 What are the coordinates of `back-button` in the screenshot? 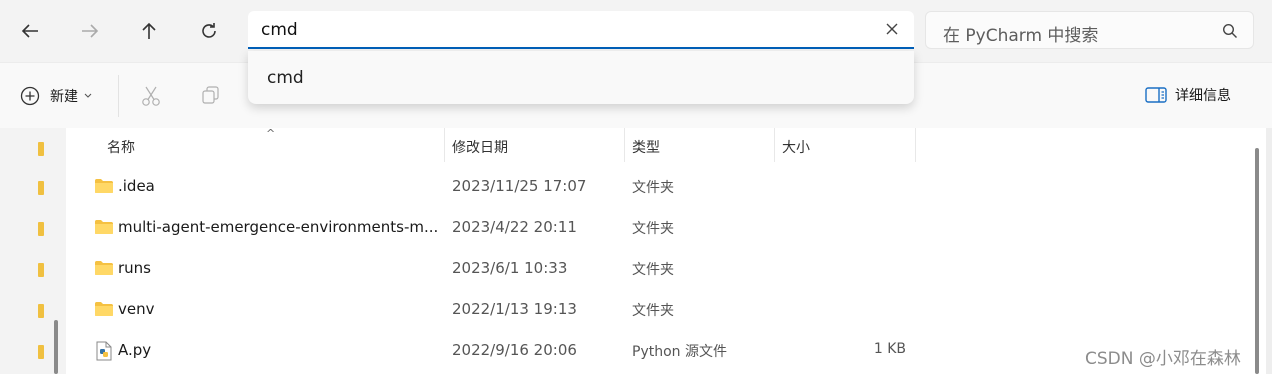 It's located at (30, 31).